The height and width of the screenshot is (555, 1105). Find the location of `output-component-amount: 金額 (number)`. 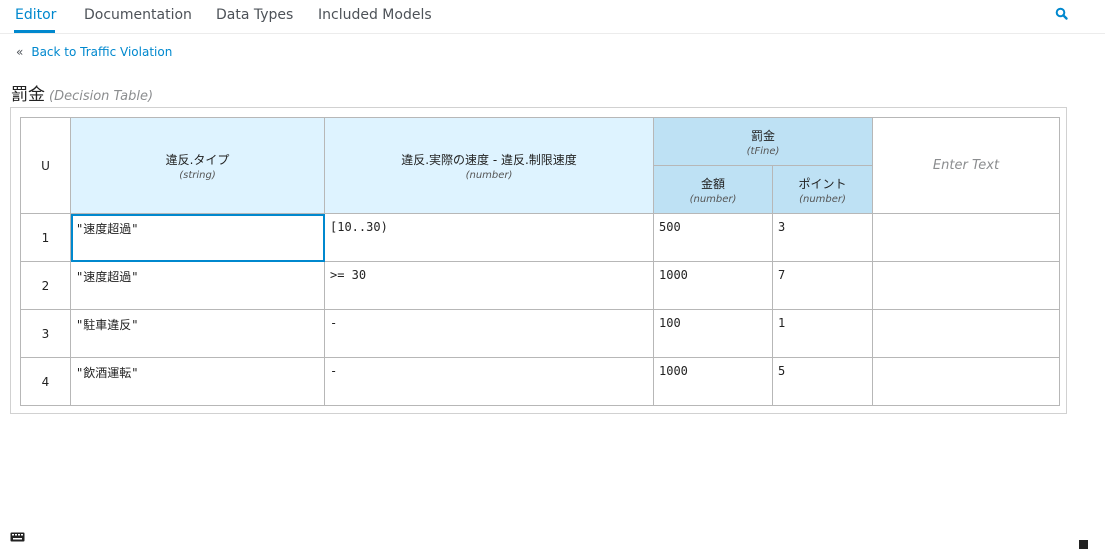

output-component-amount: 金額 (number) is located at coordinates (713, 189).